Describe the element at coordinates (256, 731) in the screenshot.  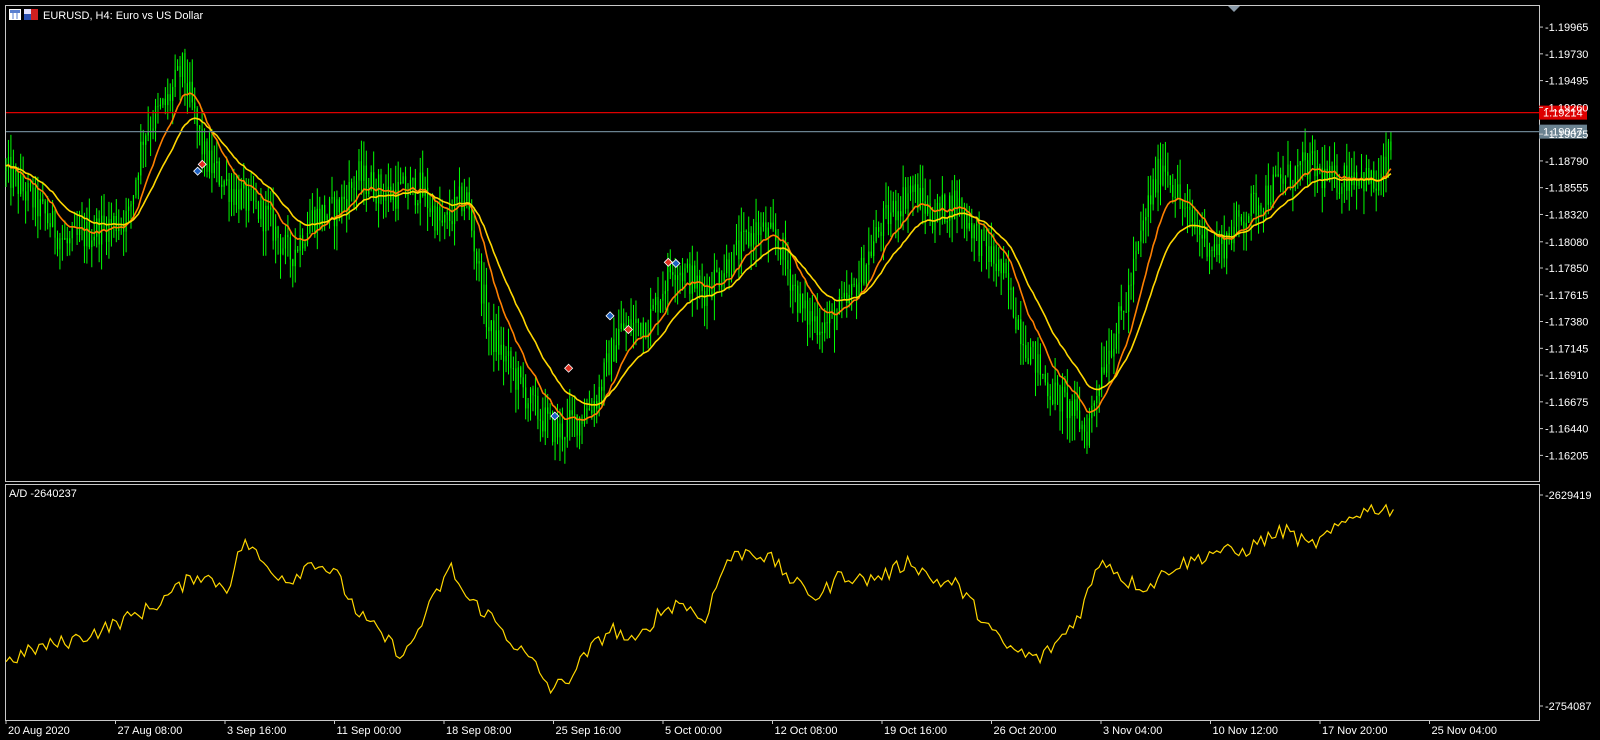
I see `x-tick-label: 3 Sep 16:00` at that location.